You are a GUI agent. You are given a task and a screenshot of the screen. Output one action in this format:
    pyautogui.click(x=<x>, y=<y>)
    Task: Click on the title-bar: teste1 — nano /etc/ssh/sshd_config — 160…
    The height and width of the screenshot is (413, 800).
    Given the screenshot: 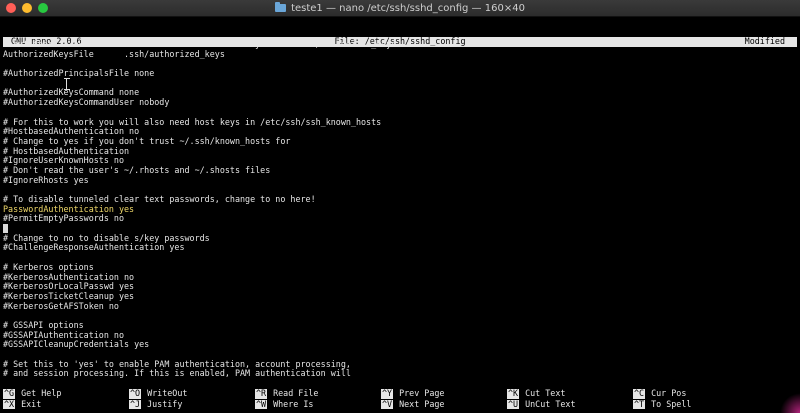 What is the action you would take?
    pyautogui.click(x=400, y=8)
    